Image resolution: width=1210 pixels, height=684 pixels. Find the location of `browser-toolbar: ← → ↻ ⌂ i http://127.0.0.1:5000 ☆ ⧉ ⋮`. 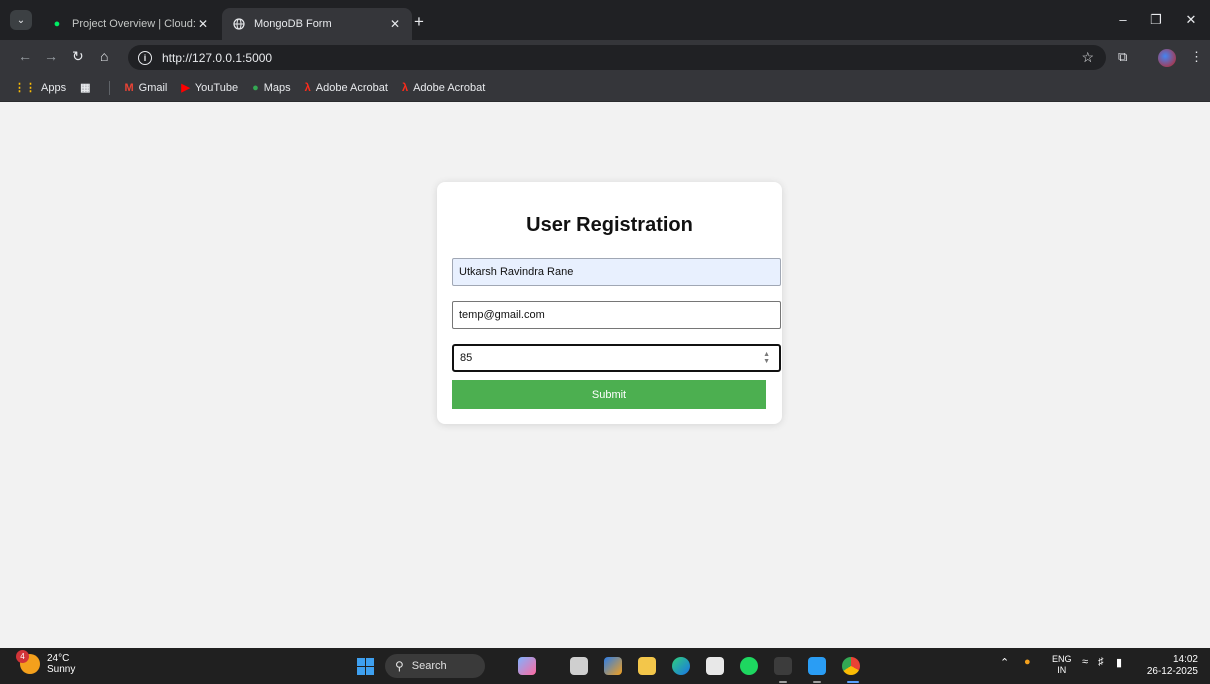

browser-toolbar: ← → ↻ ⌂ i http://127.0.0.1:5000 ☆ ⧉ ⋮ is located at coordinates (605, 57).